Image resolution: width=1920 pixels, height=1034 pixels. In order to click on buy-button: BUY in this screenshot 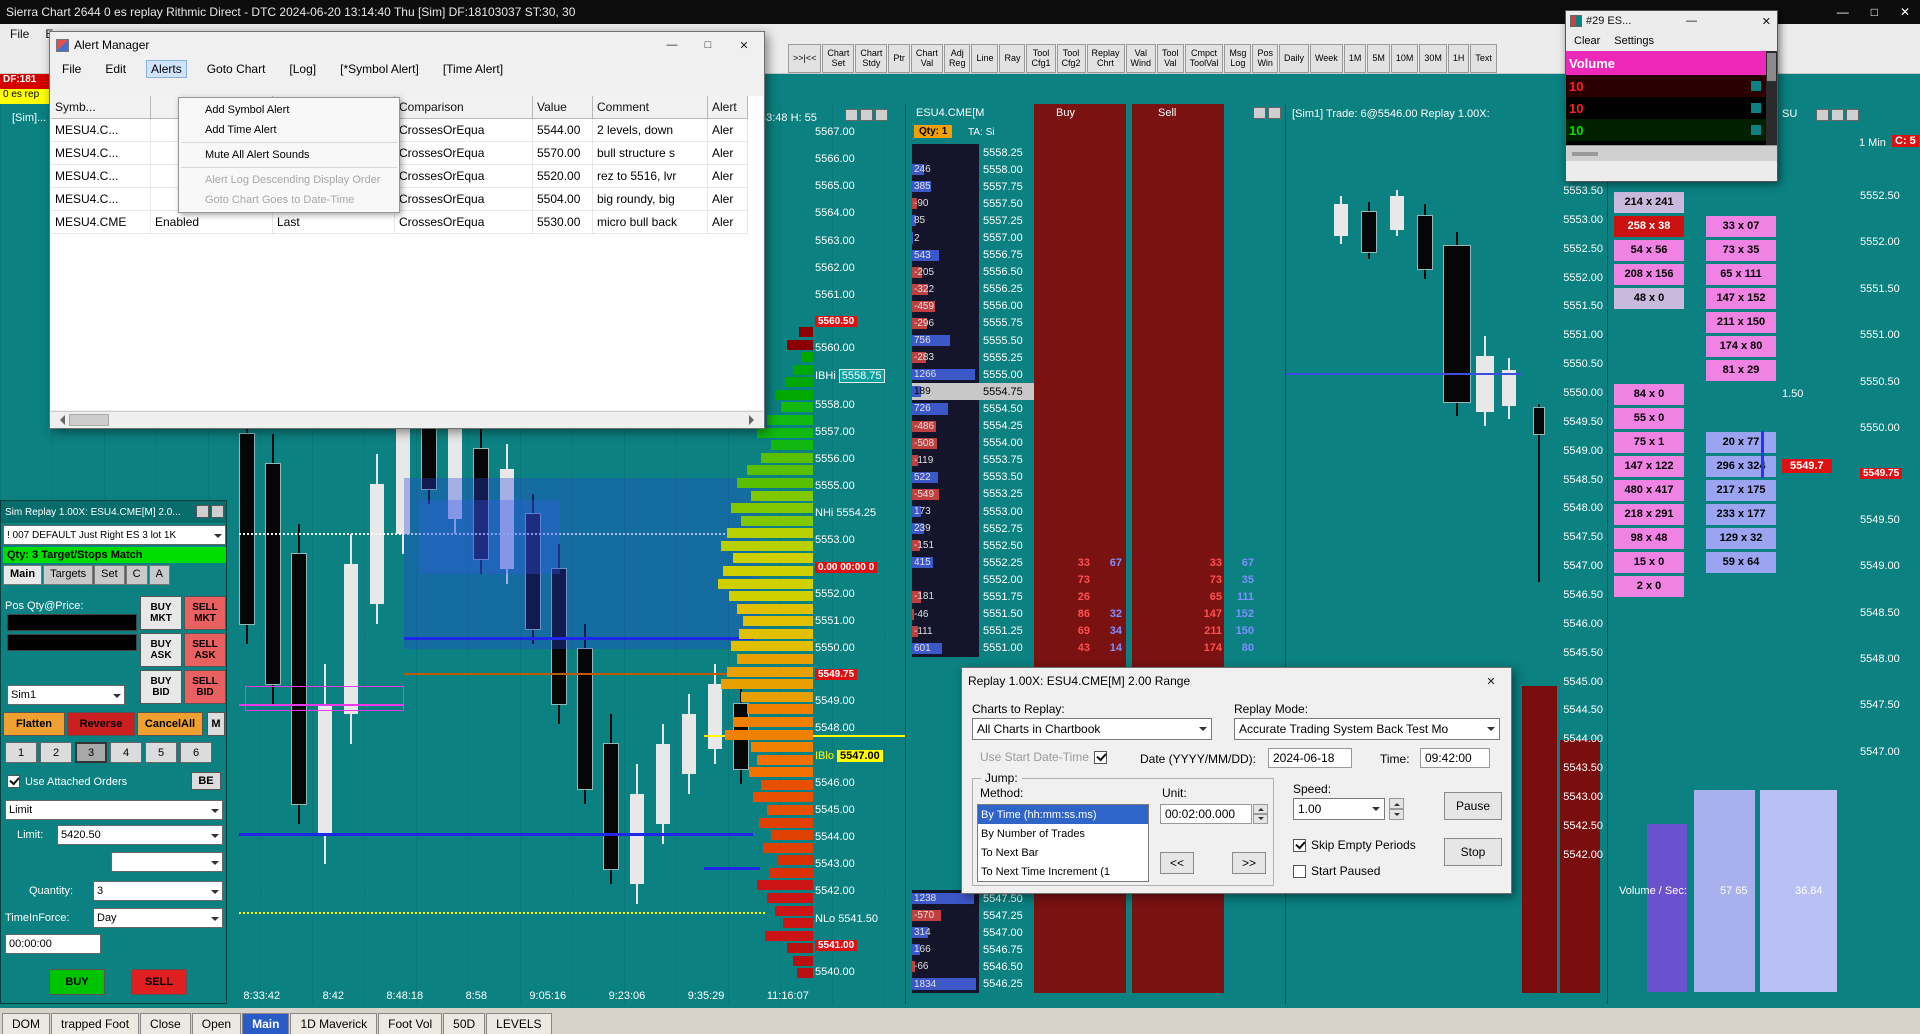, I will do `click(77, 982)`.